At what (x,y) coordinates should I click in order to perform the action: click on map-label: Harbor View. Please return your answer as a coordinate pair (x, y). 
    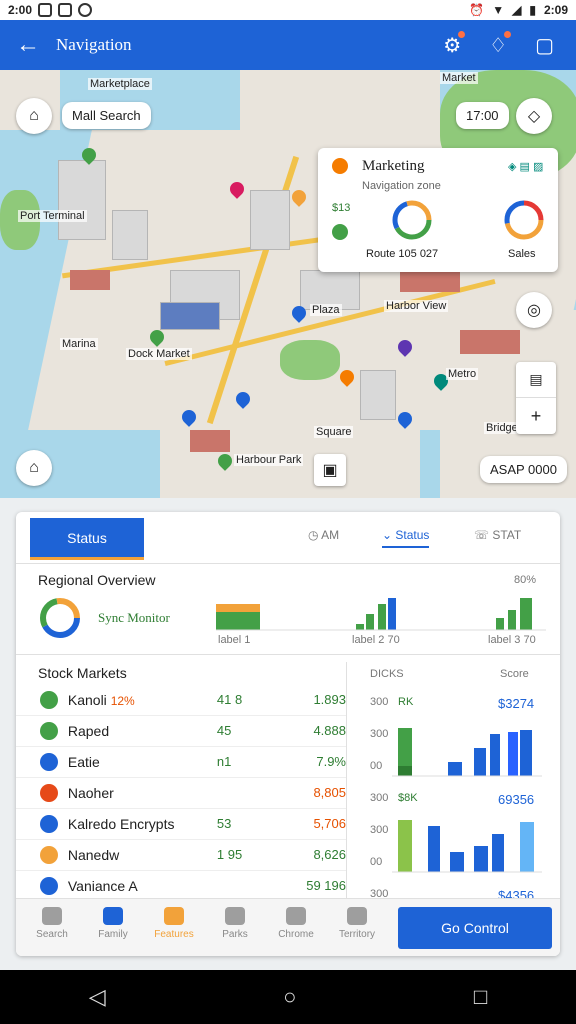
    Looking at the image, I should click on (416, 306).